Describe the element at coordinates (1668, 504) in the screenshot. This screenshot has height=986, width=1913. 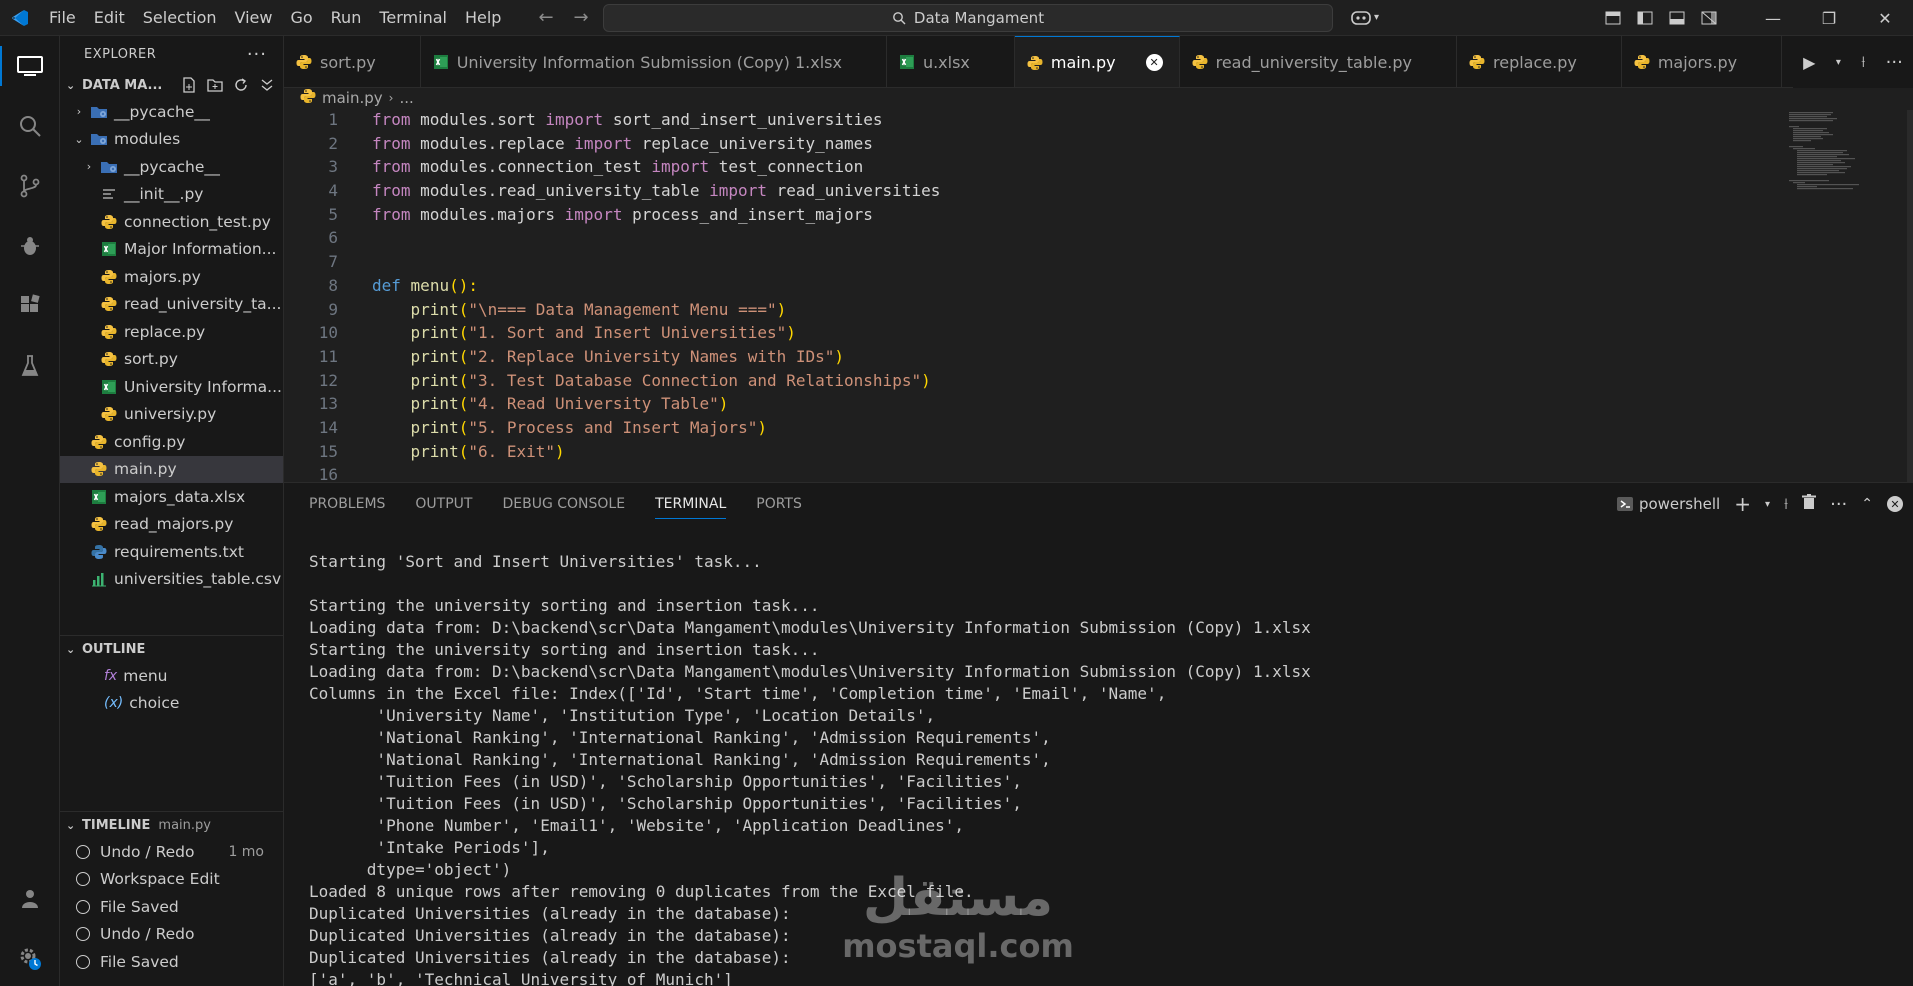
I see `terminal-shell-selector: powershell` at that location.